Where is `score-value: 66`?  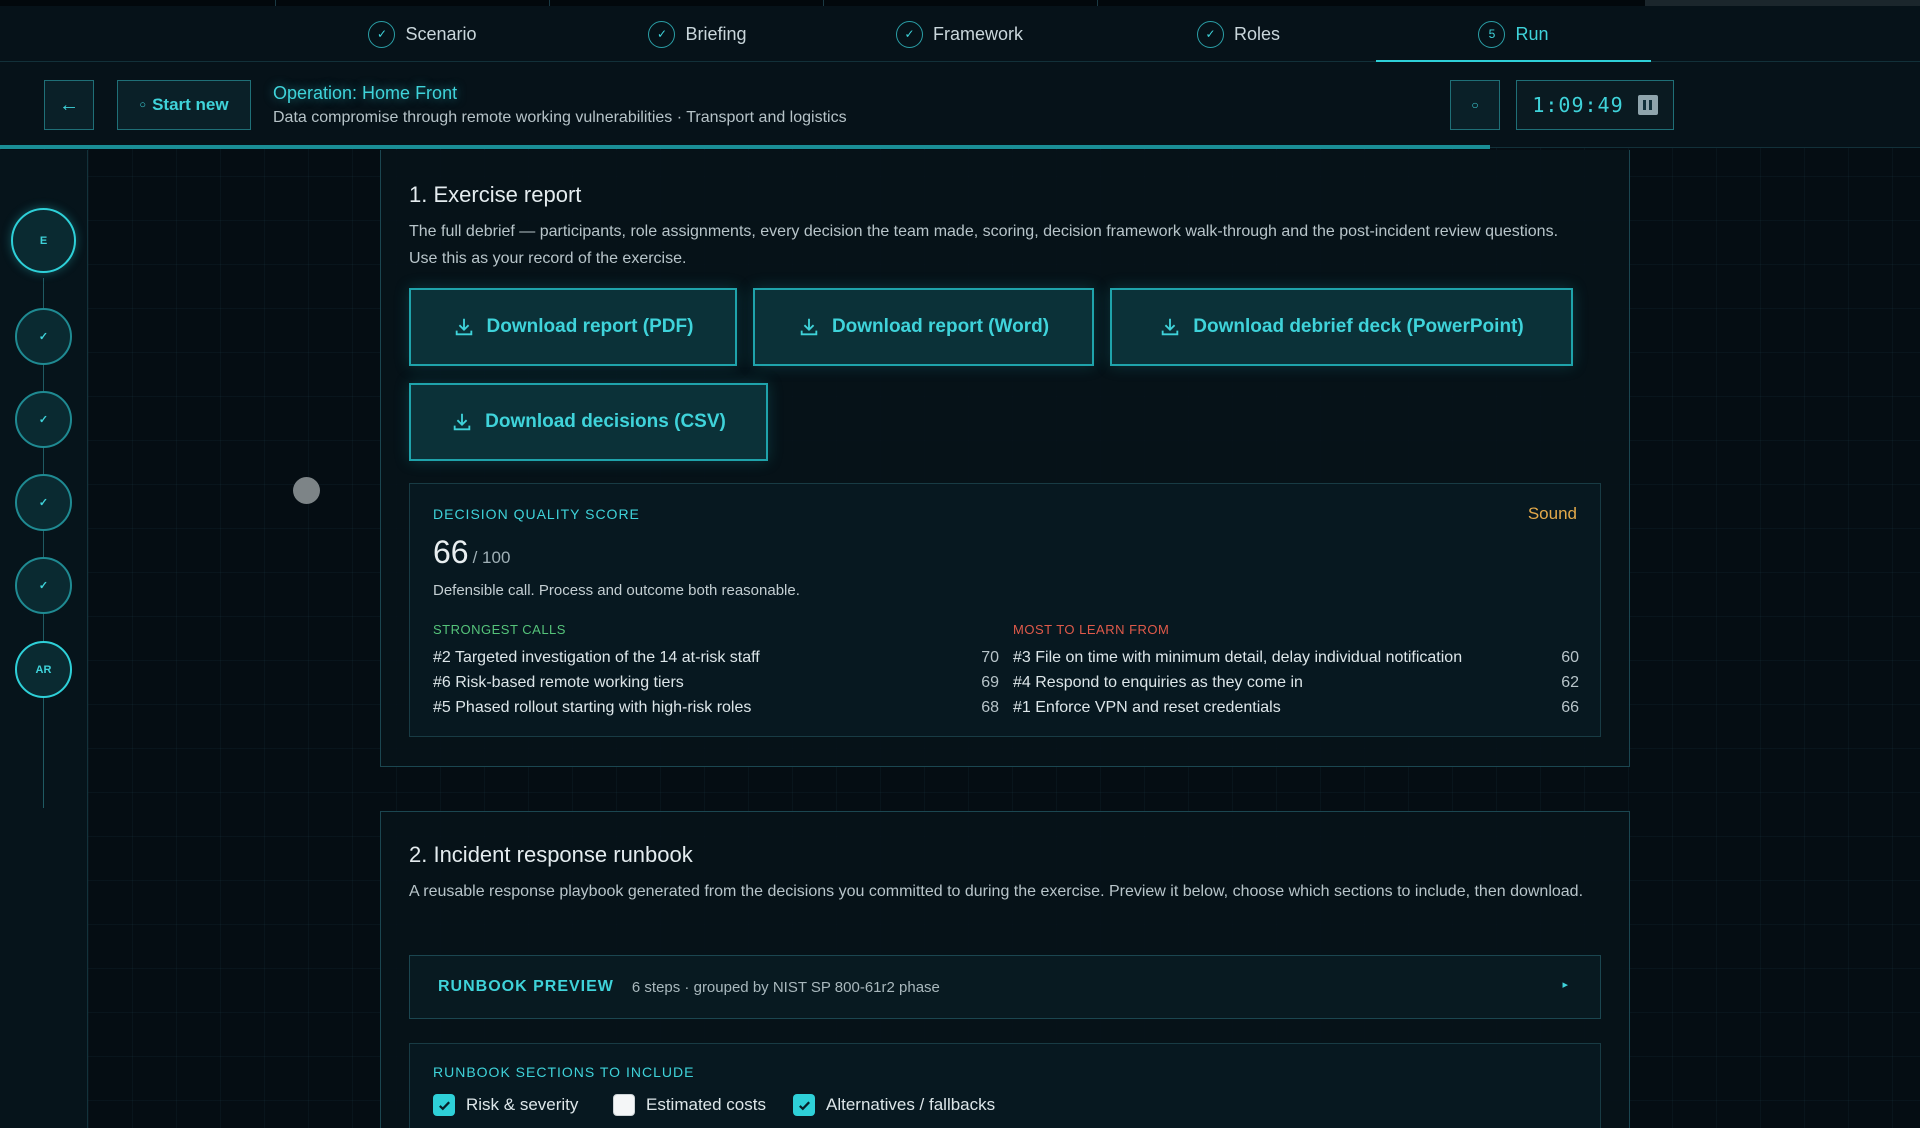 score-value: 66 is located at coordinates (451, 552).